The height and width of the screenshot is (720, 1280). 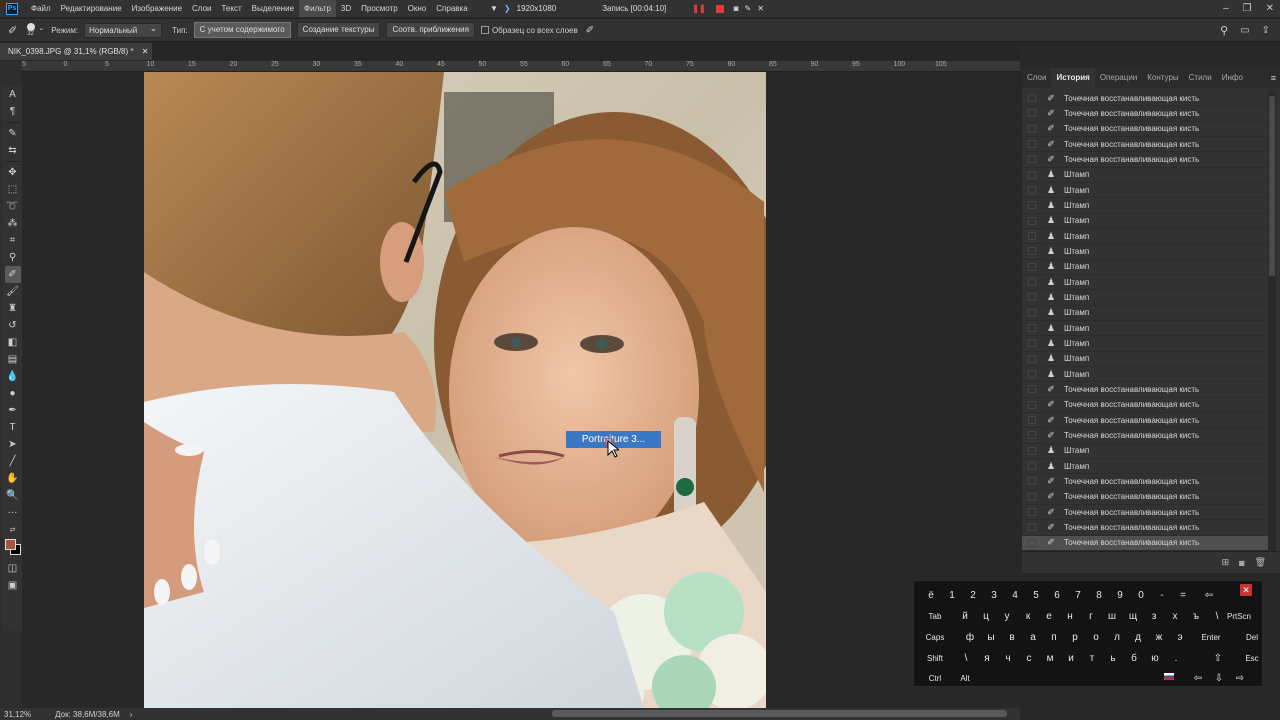 What do you see at coordinates (1096, 637) in the screenshot?
I see `key: о` at bounding box center [1096, 637].